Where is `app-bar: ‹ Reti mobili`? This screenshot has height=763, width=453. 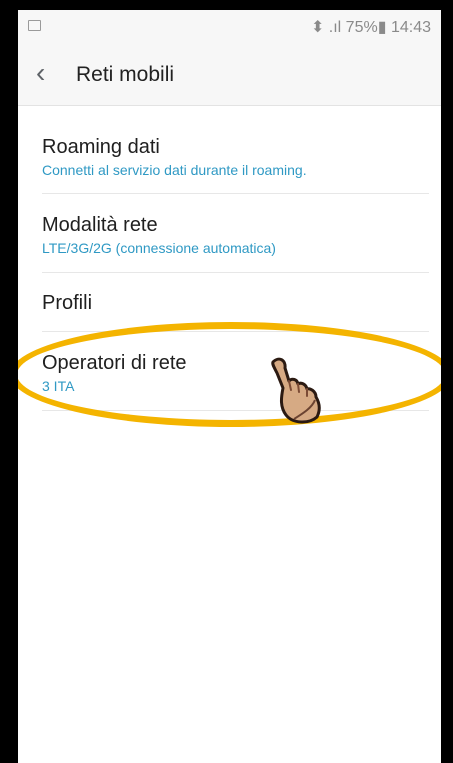
app-bar: ‹ Reti mobili is located at coordinates (229, 75).